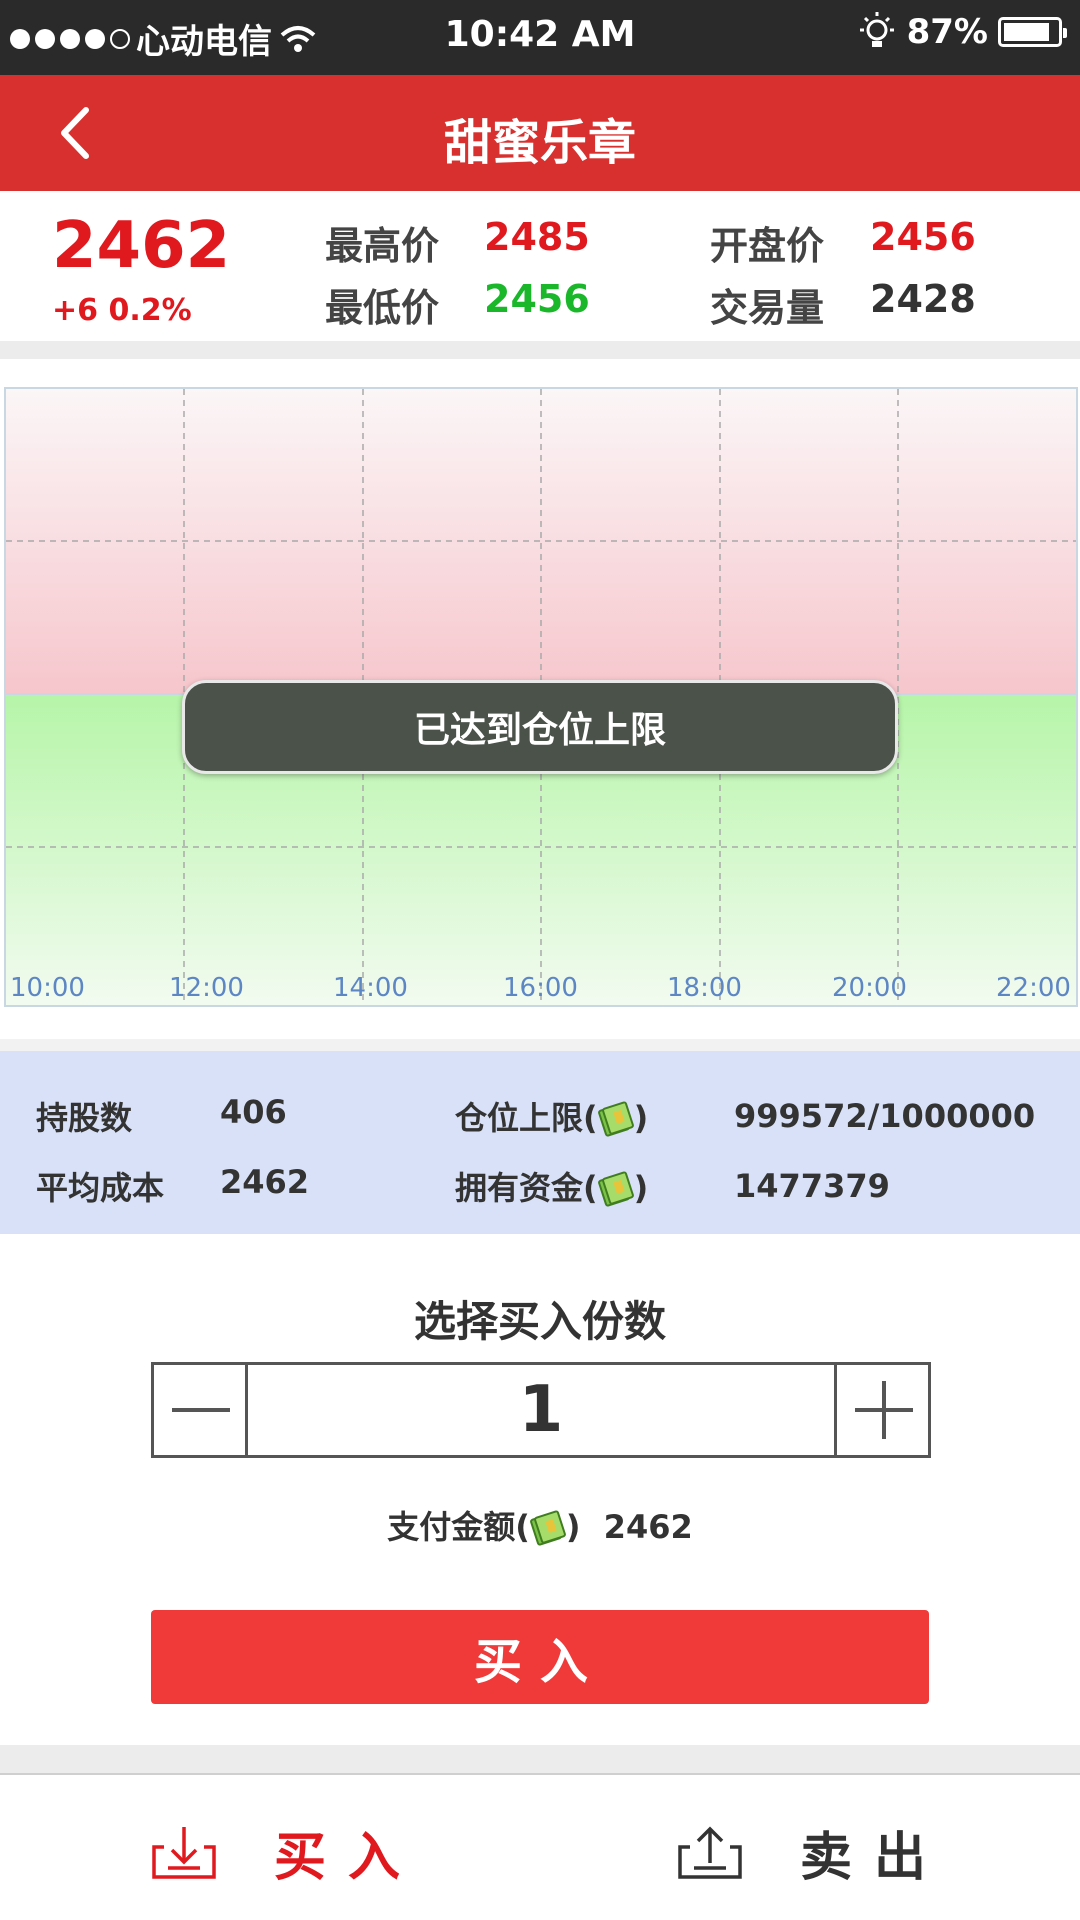 The image size is (1080, 1920). Describe the element at coordinates (122, 310) in the screenshot. I see `price-change: +6 0.2%` at that location.